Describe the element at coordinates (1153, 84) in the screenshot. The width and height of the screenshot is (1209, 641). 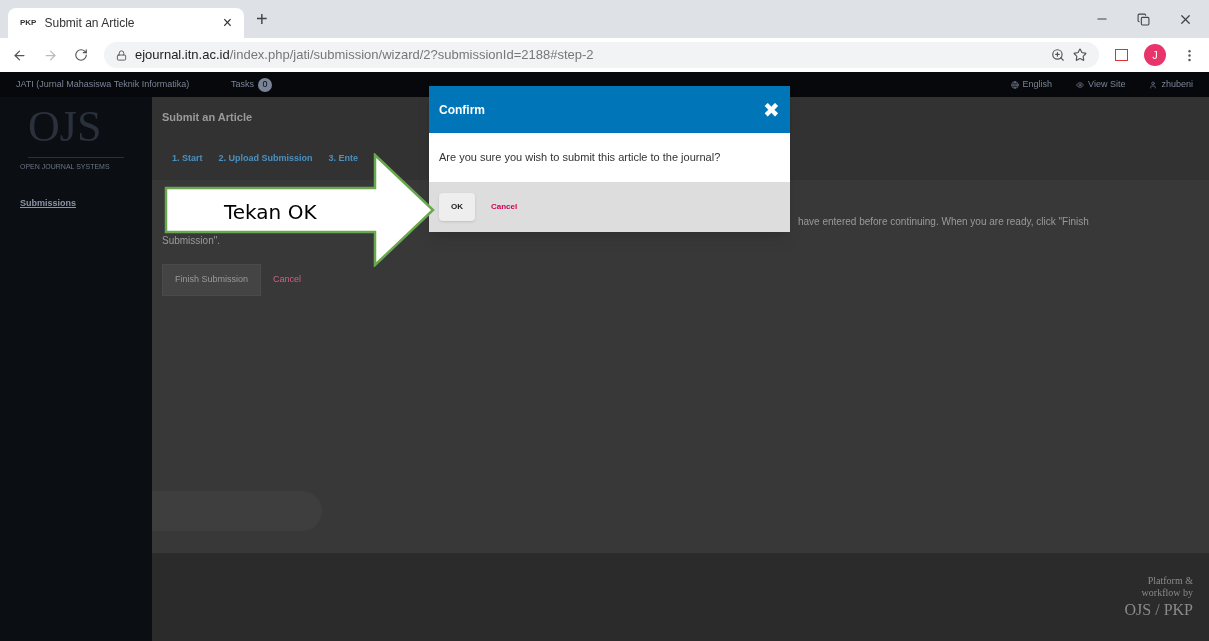
I see `user-icon` at that location.